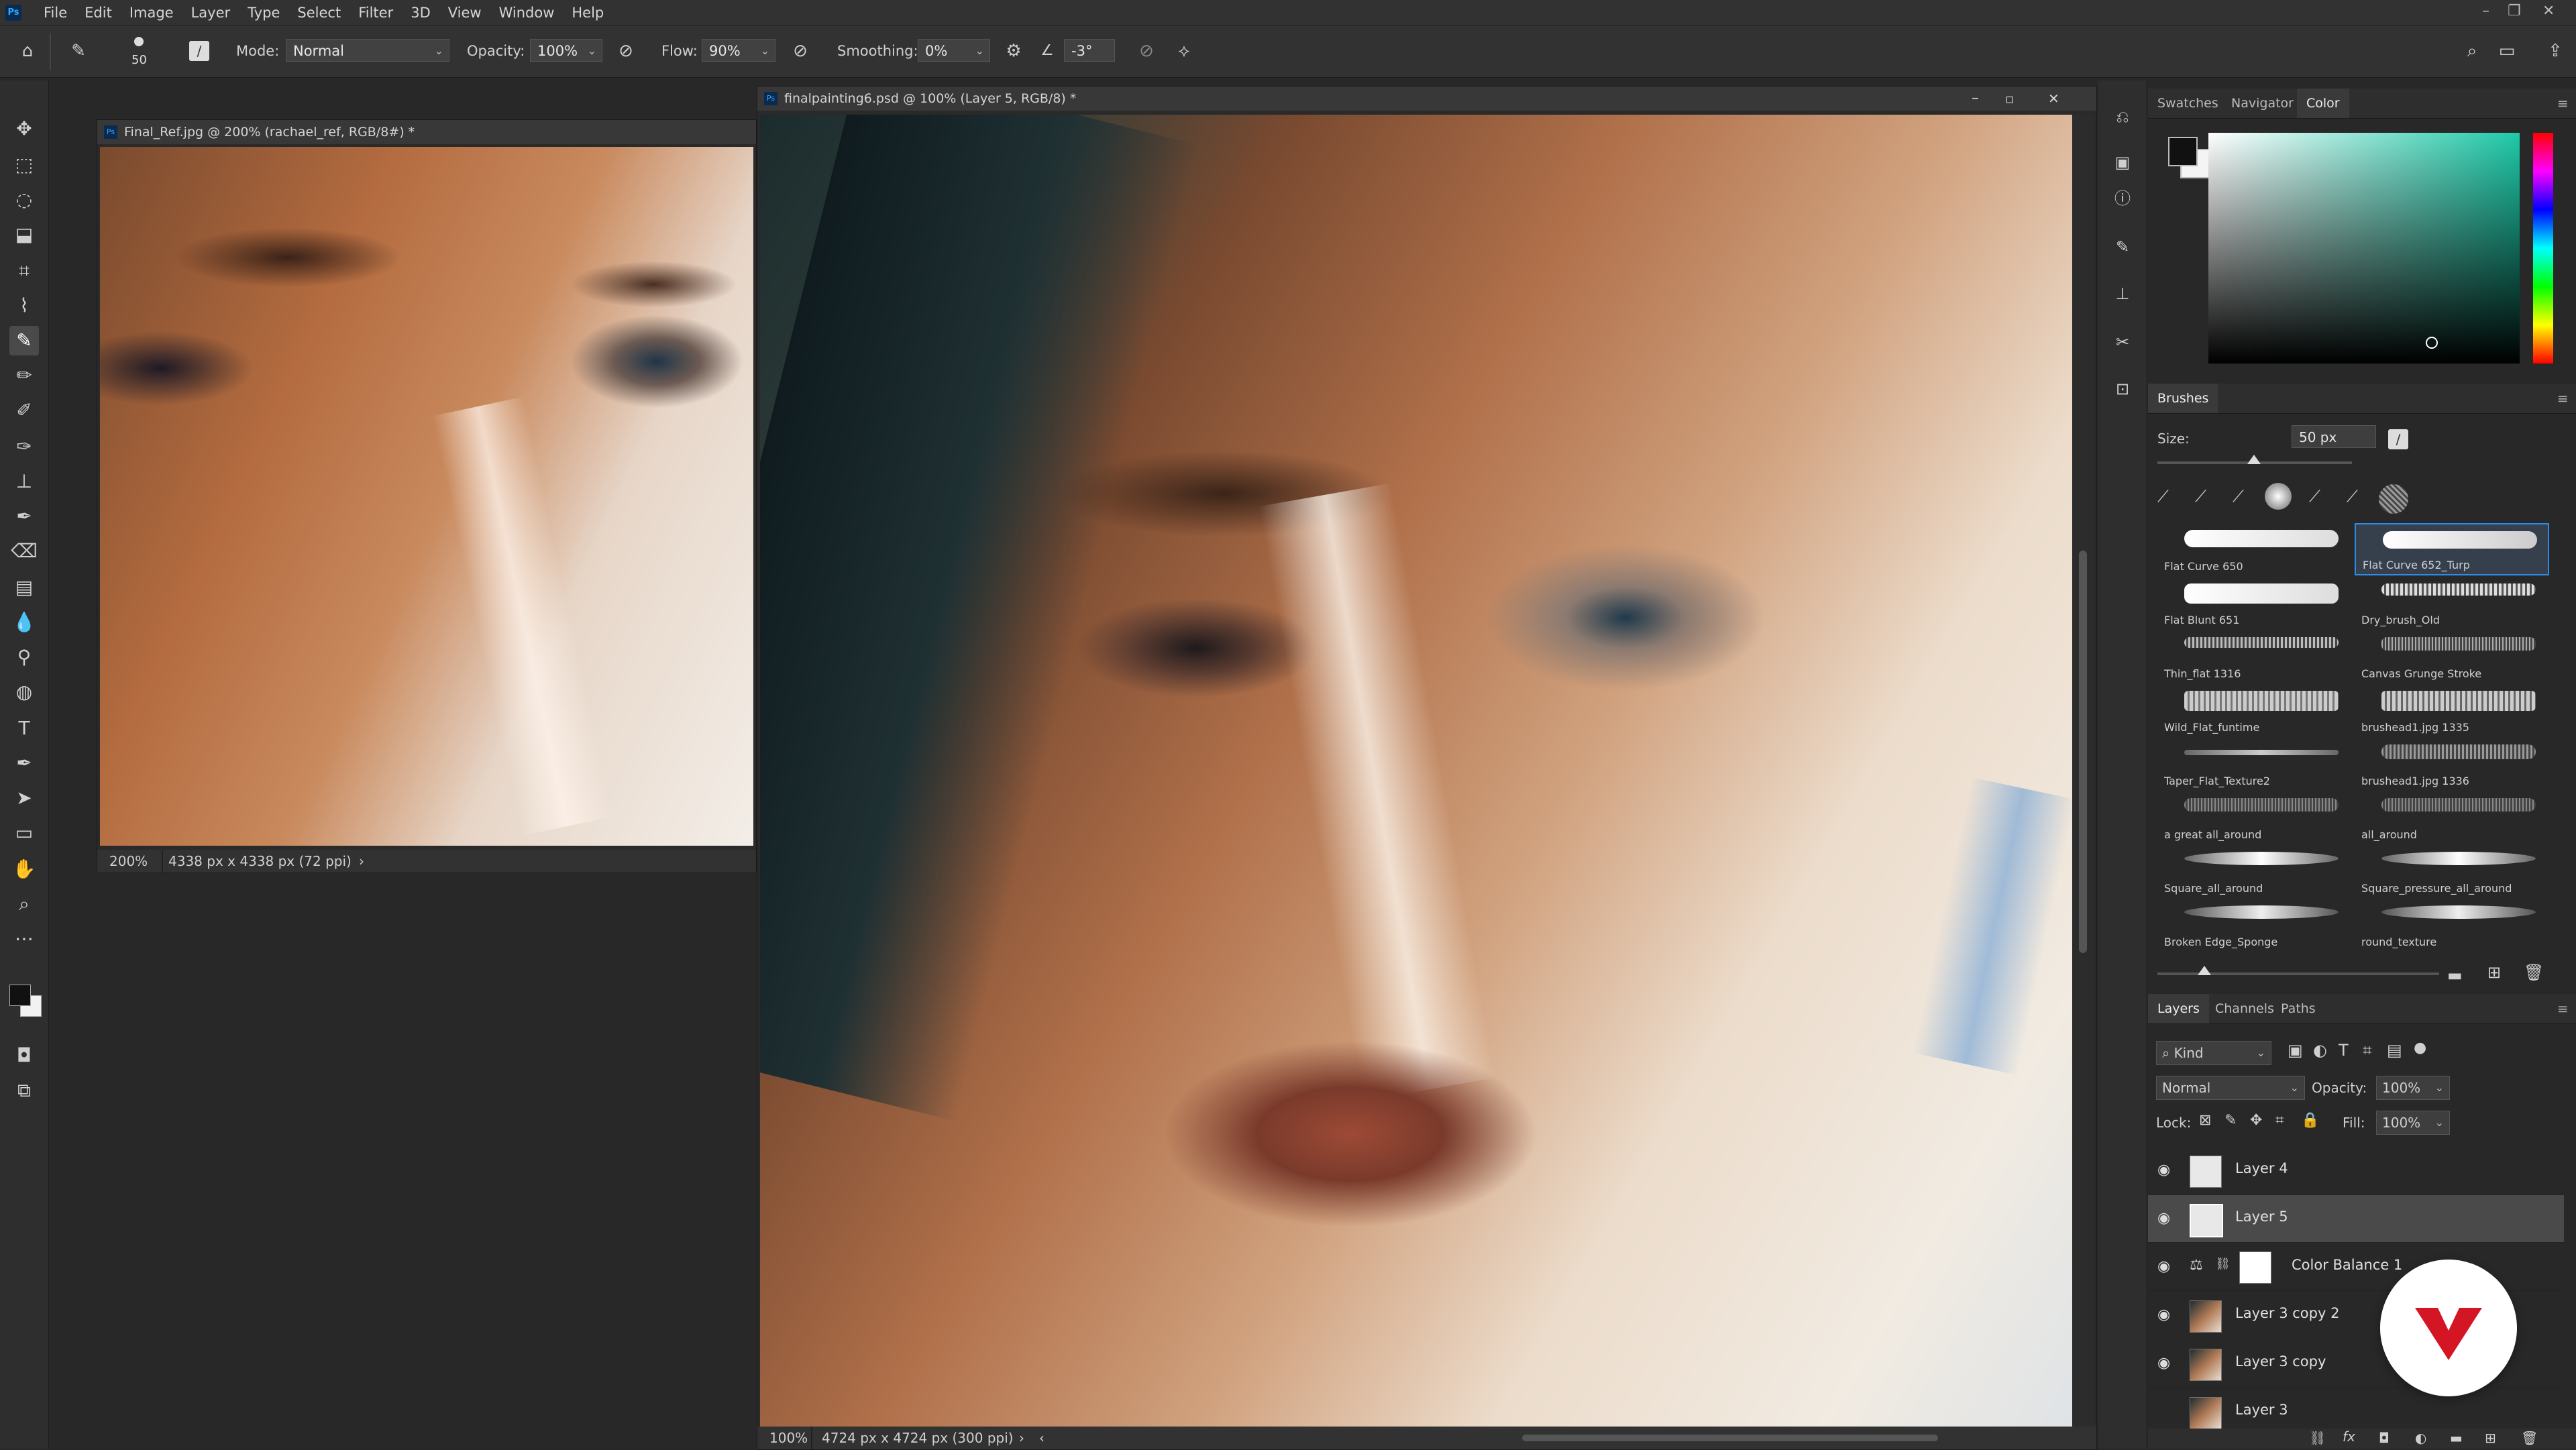 This screenshot has width=2576, height=1450. Describe the element at coordinates (420, 12) in the screenshot. I see `menu-3d: 3D` at that location.